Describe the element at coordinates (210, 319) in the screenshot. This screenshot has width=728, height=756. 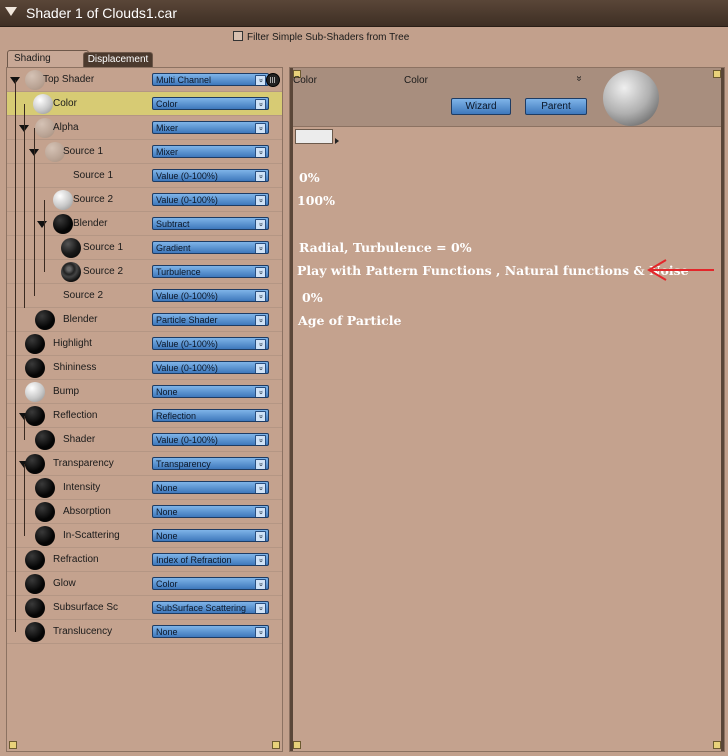
I see `shader-type-dropdown: Particle Shader »` at that location.